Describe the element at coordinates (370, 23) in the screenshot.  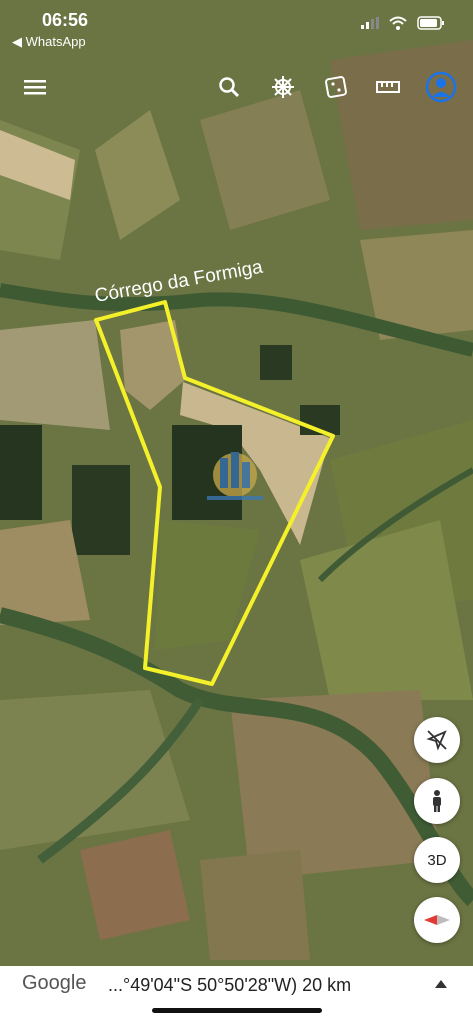
I see `signal-icon` at that location.